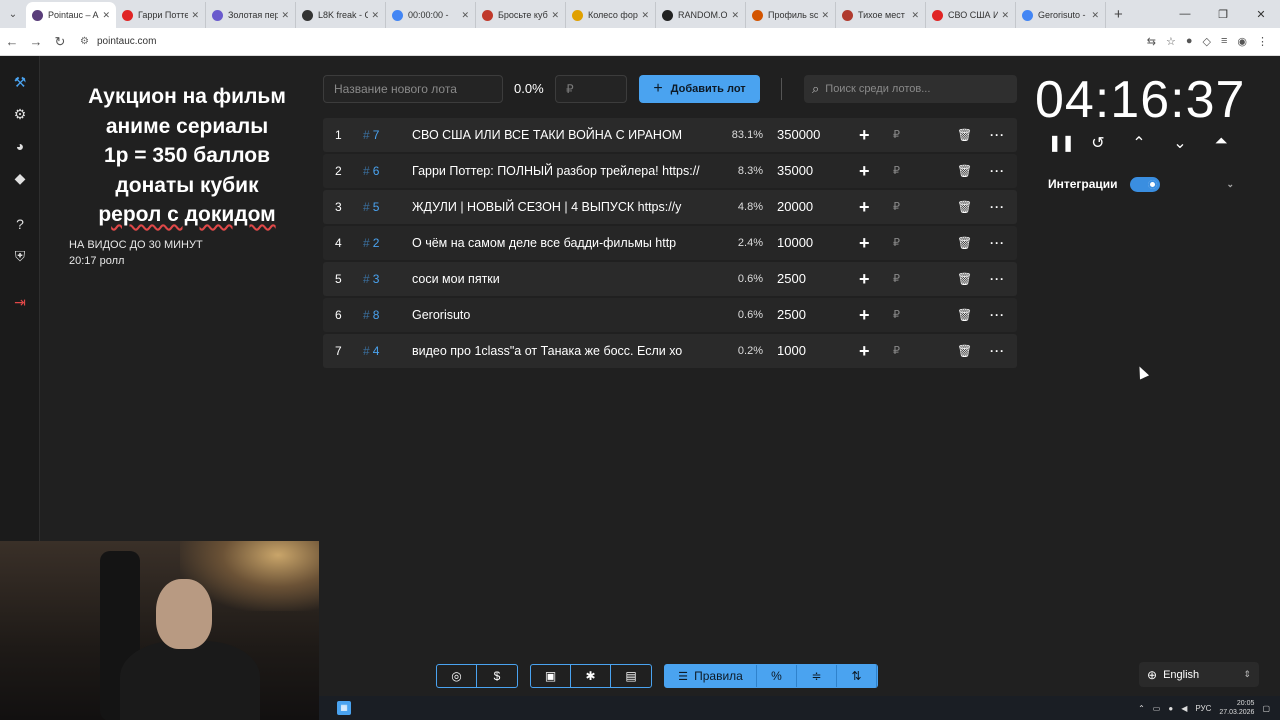 The width and height of the screenshot is (1280, 720). I want to click on maximize-icon: ❐, so click(1223, 14).